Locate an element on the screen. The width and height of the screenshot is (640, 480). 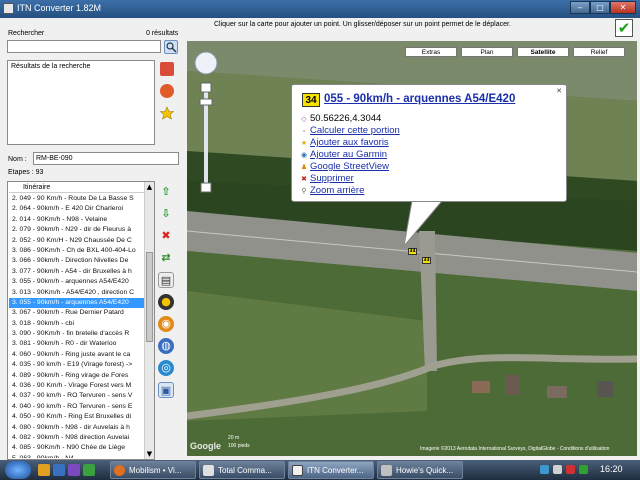
itinerary-row: 4. 050 - 90 Km/h - Ring Est Bruxelles di is located at coordinates (76, 417).